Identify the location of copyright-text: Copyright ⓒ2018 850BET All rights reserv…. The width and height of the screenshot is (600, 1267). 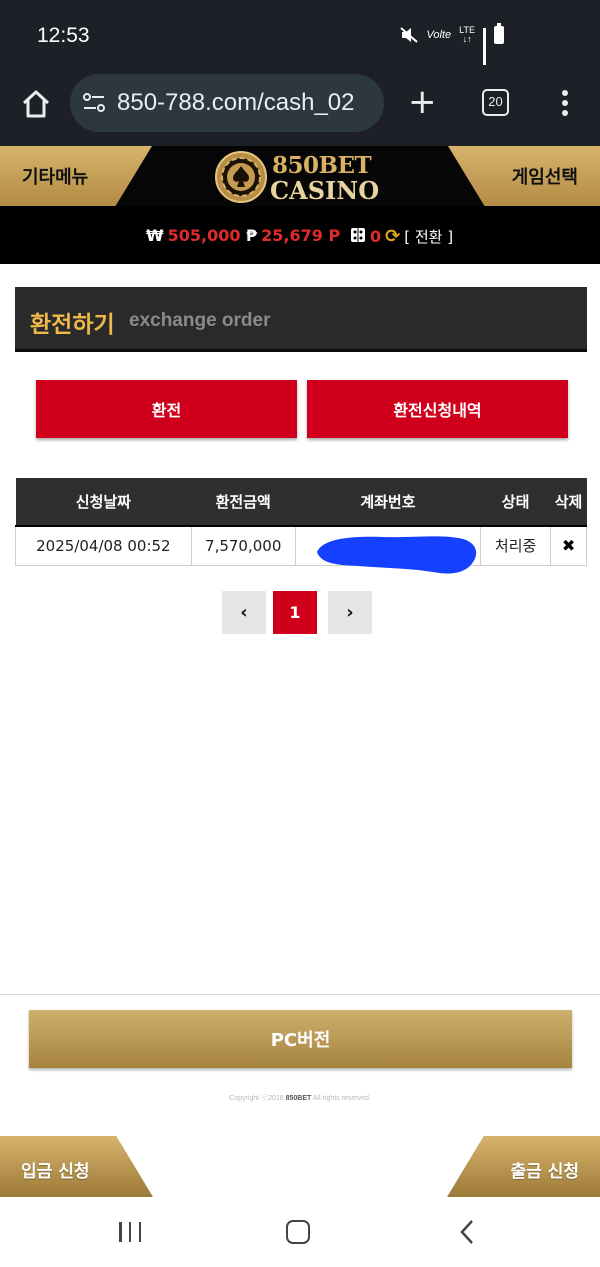
(300, 1098).